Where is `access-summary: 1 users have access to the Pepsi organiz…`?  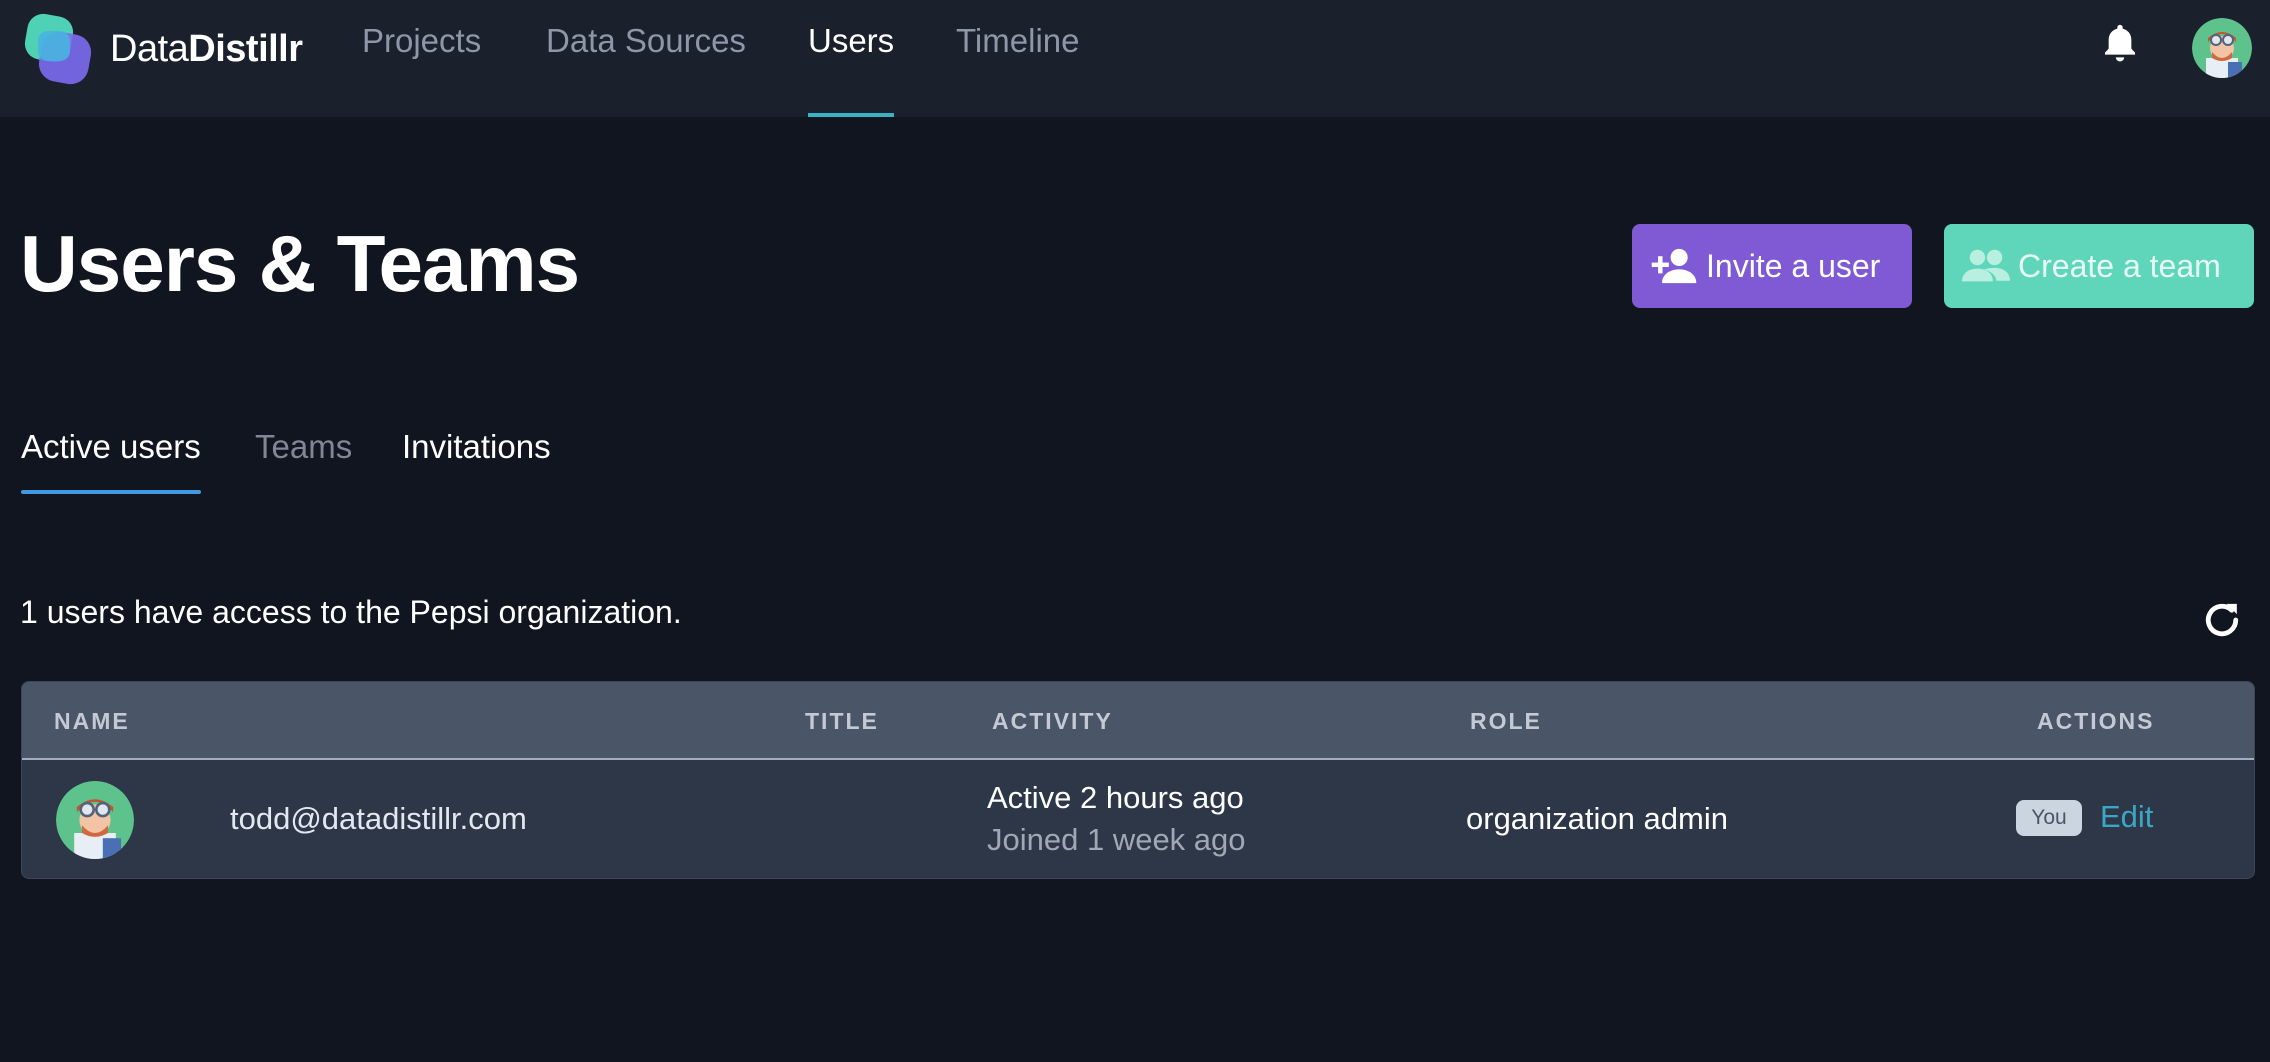
access-summary: 1 users have access to the Pepsi organiz… is located at coordinates (351, 612).